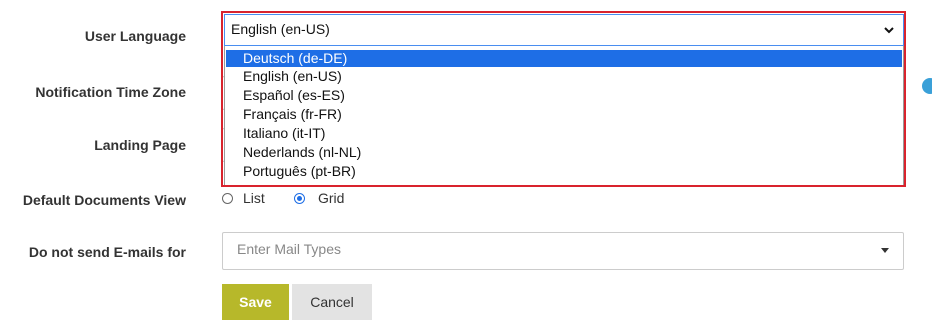 This screenshot has height=320, width=932. I want to click on language-option-deutsch: Deutsch (de-DE), so click(564, 58).